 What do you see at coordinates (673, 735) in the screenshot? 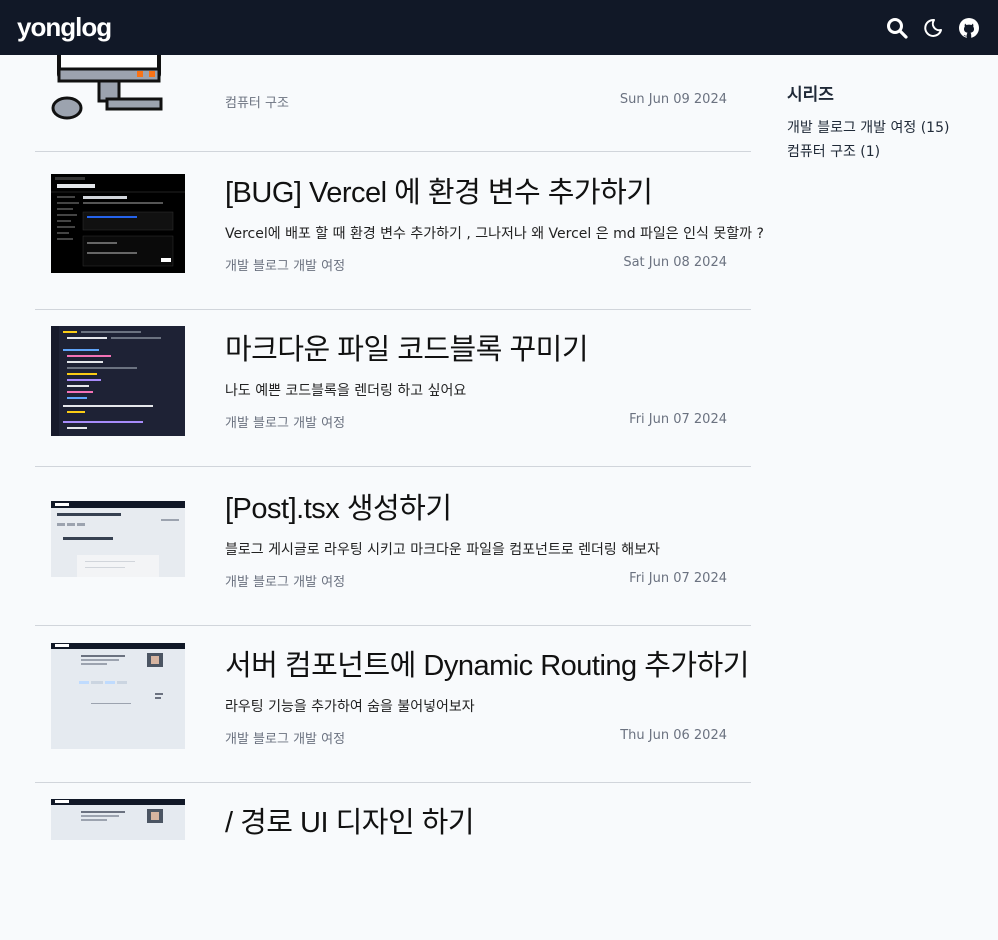
I see `post-date: Thu Jun 06 2024` at bounding box center [673, 735].